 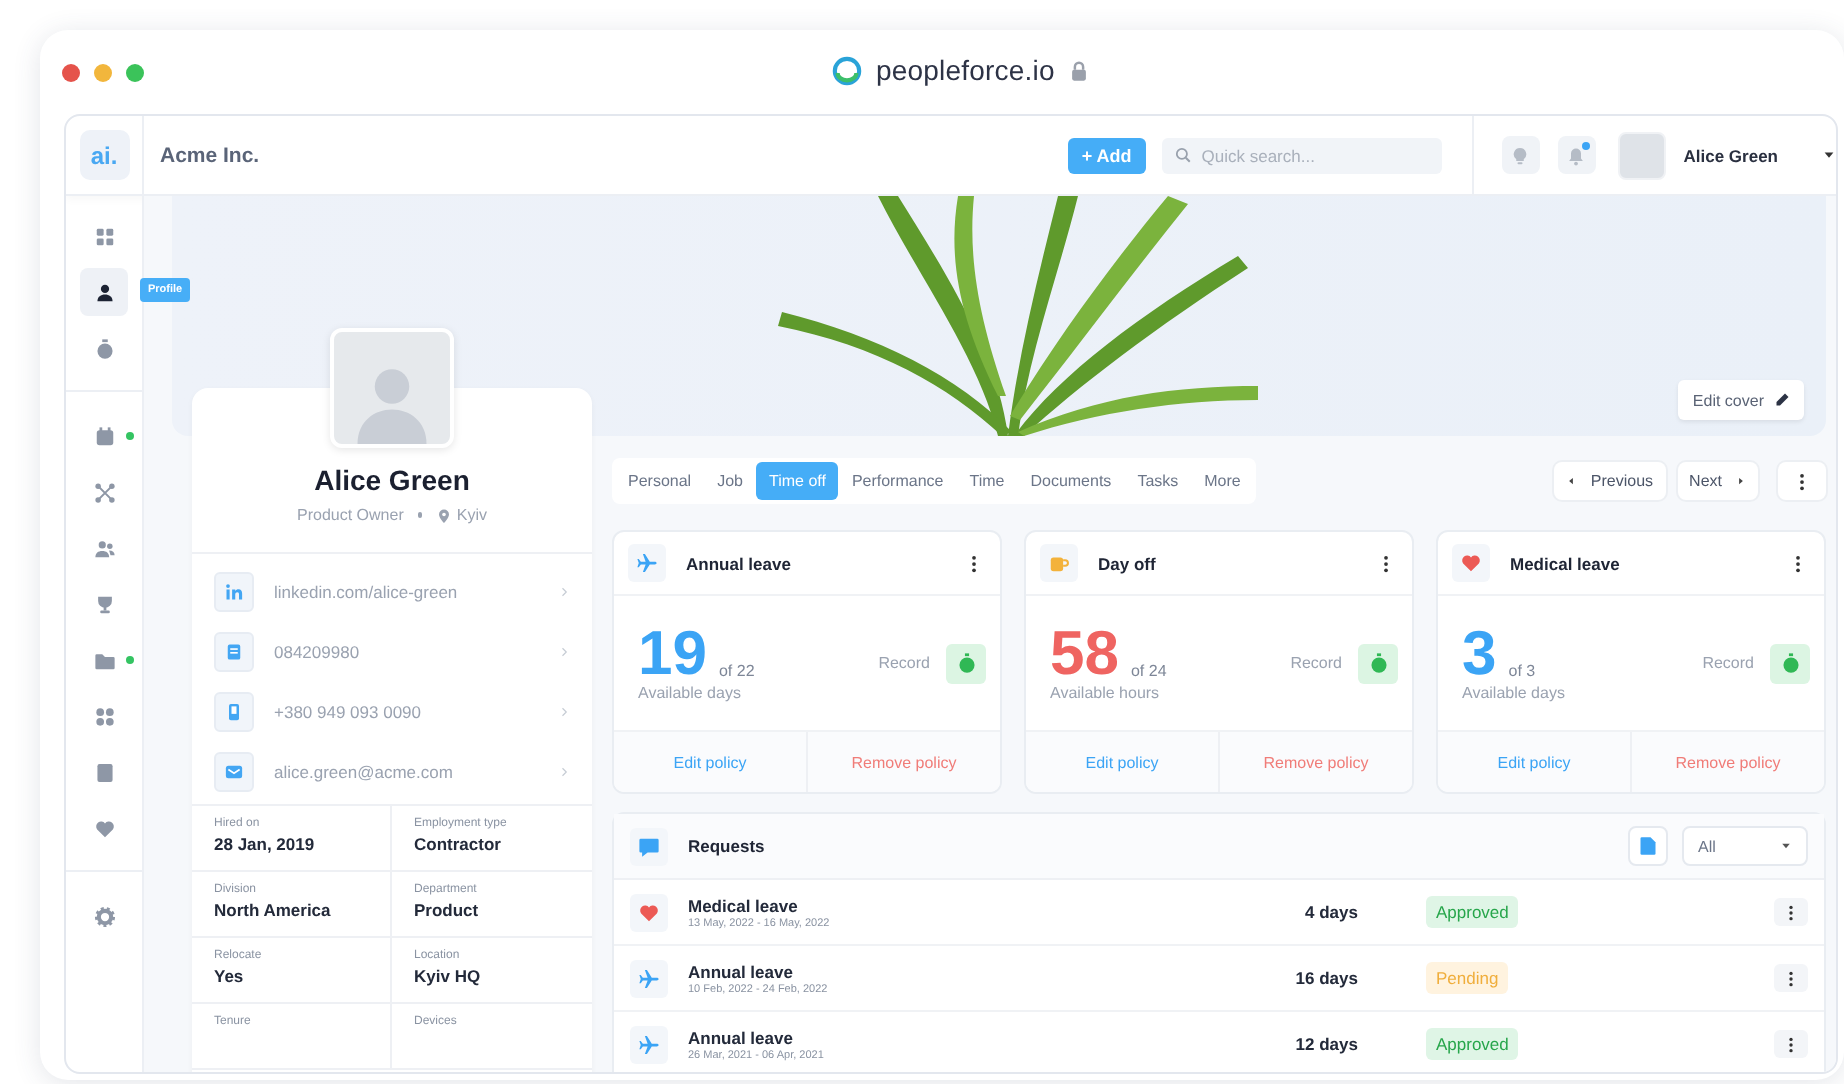 What do you see at coordinates (104, 155) in the screenshot?
I see `company-logo: ai.` at bounding box center [104, 155].